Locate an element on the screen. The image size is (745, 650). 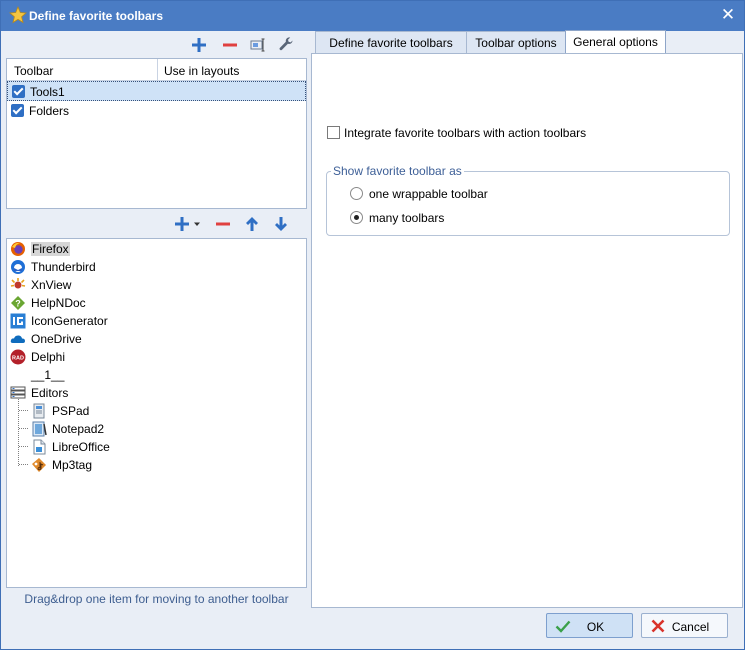
radio-label: many toolbars is located at coordinates (406, 218).